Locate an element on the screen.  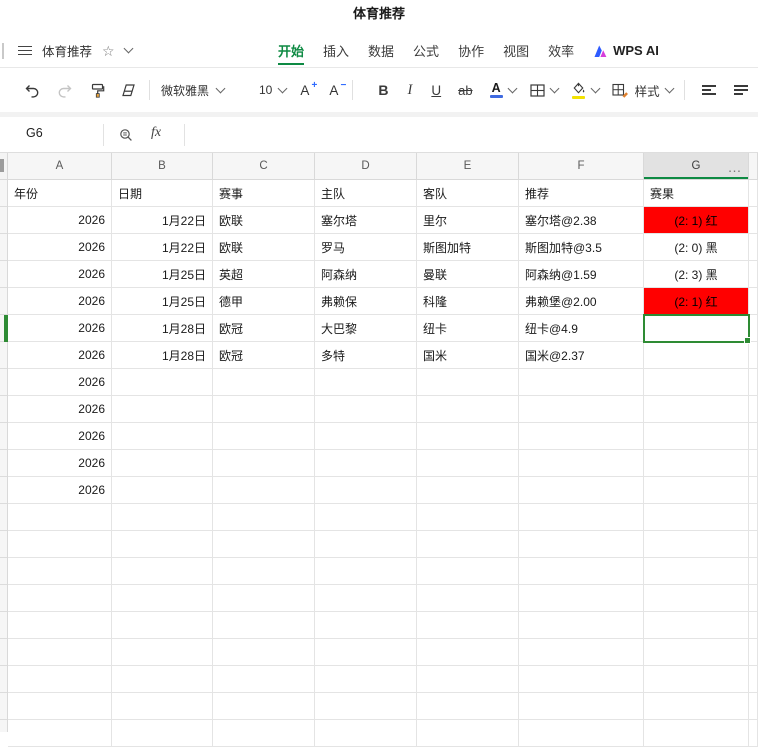
cell-C3: 欧联 is located at coordinates (264, 247).